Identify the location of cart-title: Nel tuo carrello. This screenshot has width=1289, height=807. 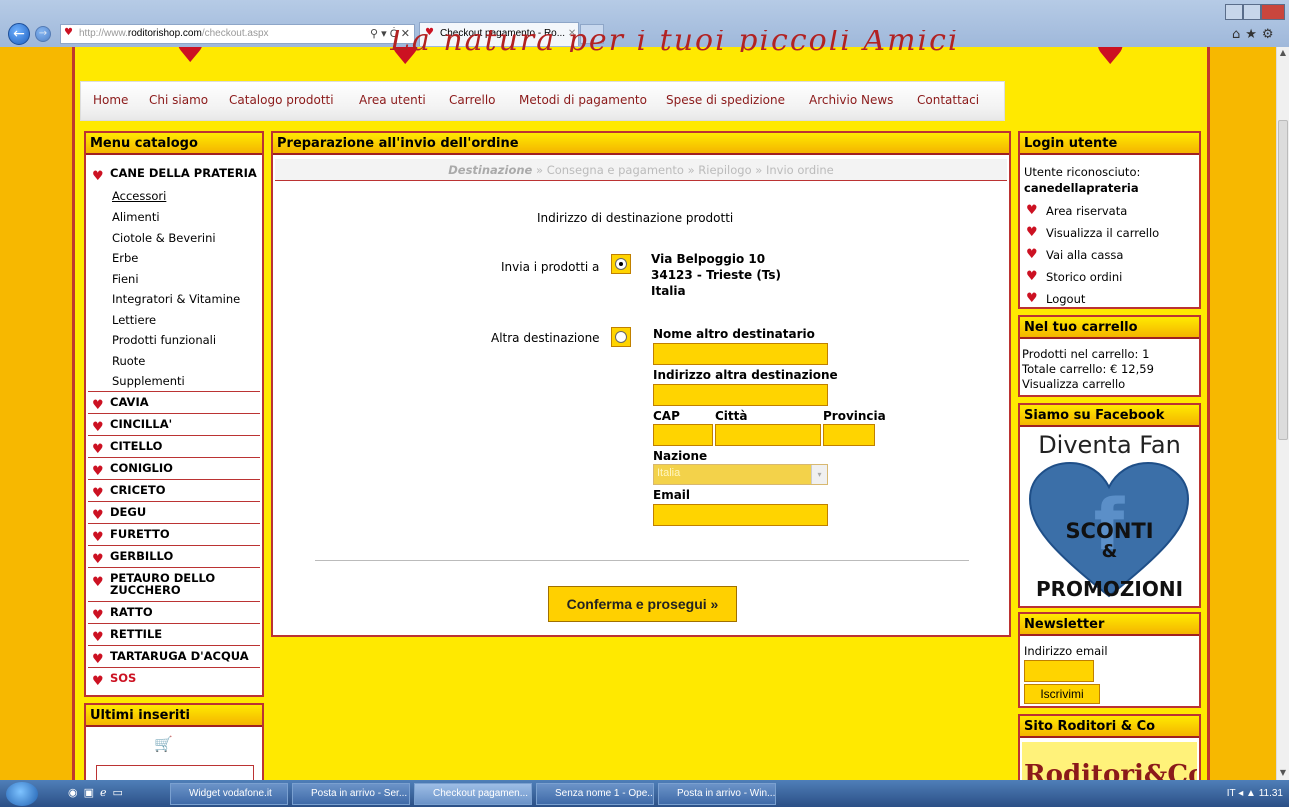
(1109, 328).